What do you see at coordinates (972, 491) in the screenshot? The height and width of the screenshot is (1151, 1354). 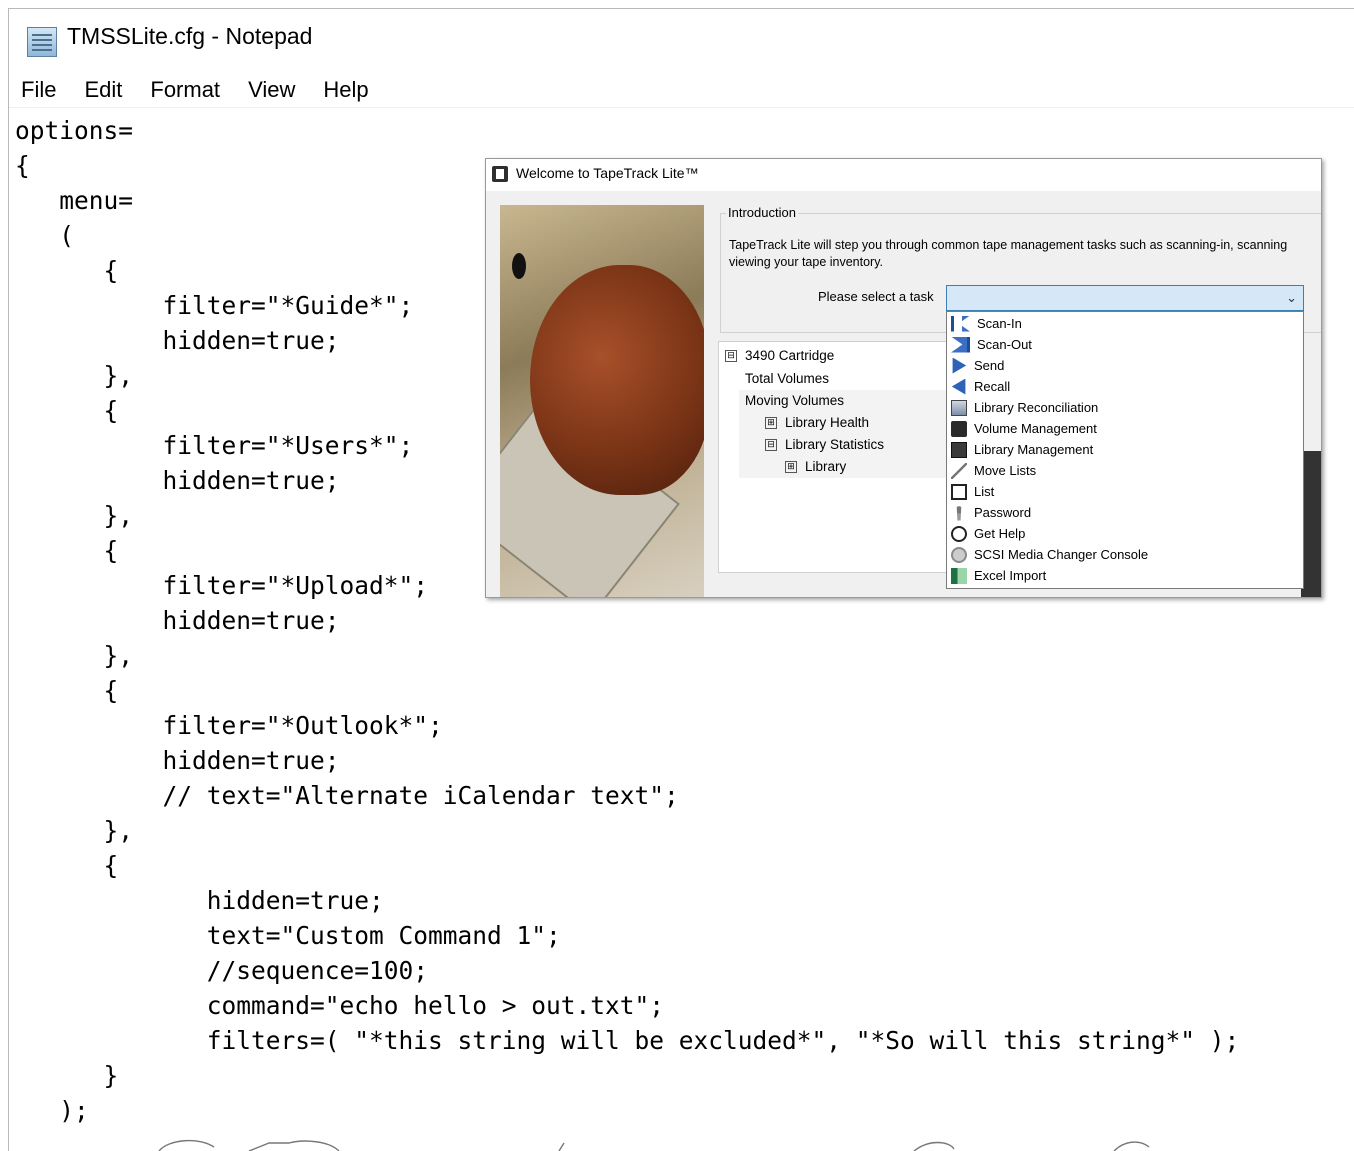 I see `task-option: List` at bounding box center [972, 491].